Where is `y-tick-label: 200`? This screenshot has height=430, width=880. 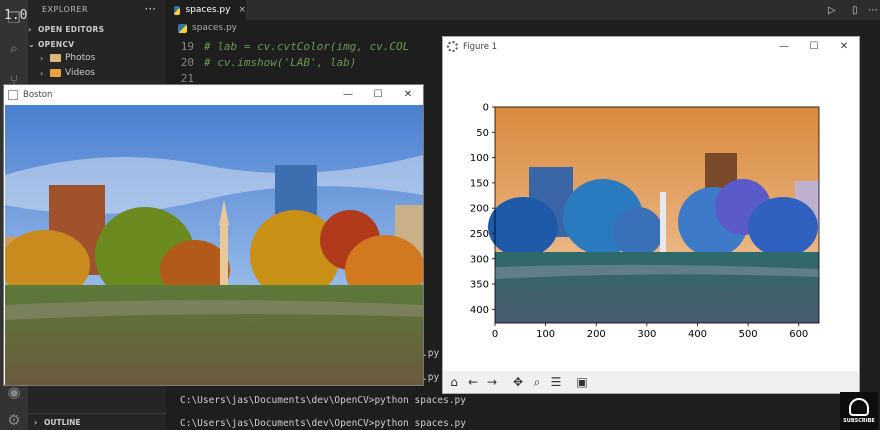
y-tick-label: 200 is located at coordinates (479, 209).